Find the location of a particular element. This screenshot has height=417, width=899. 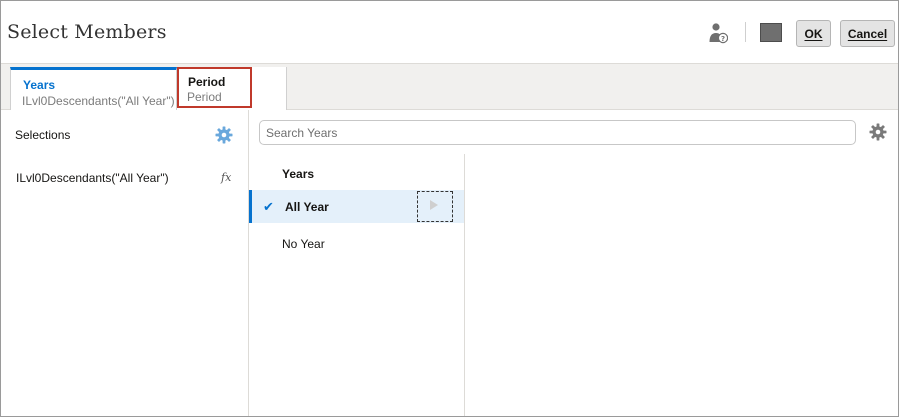

tab-years: Years ILvl0Descendants("All Year") is located at coordinates (93, 89).